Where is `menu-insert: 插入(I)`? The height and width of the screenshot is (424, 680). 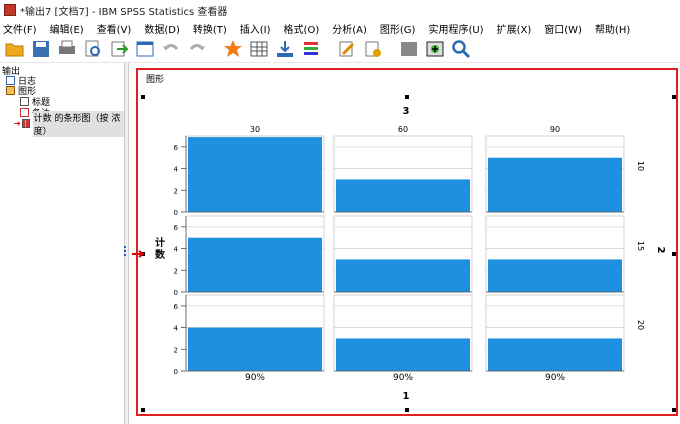 menu-insert: 插入(I) is located at coordinates (255, 28).